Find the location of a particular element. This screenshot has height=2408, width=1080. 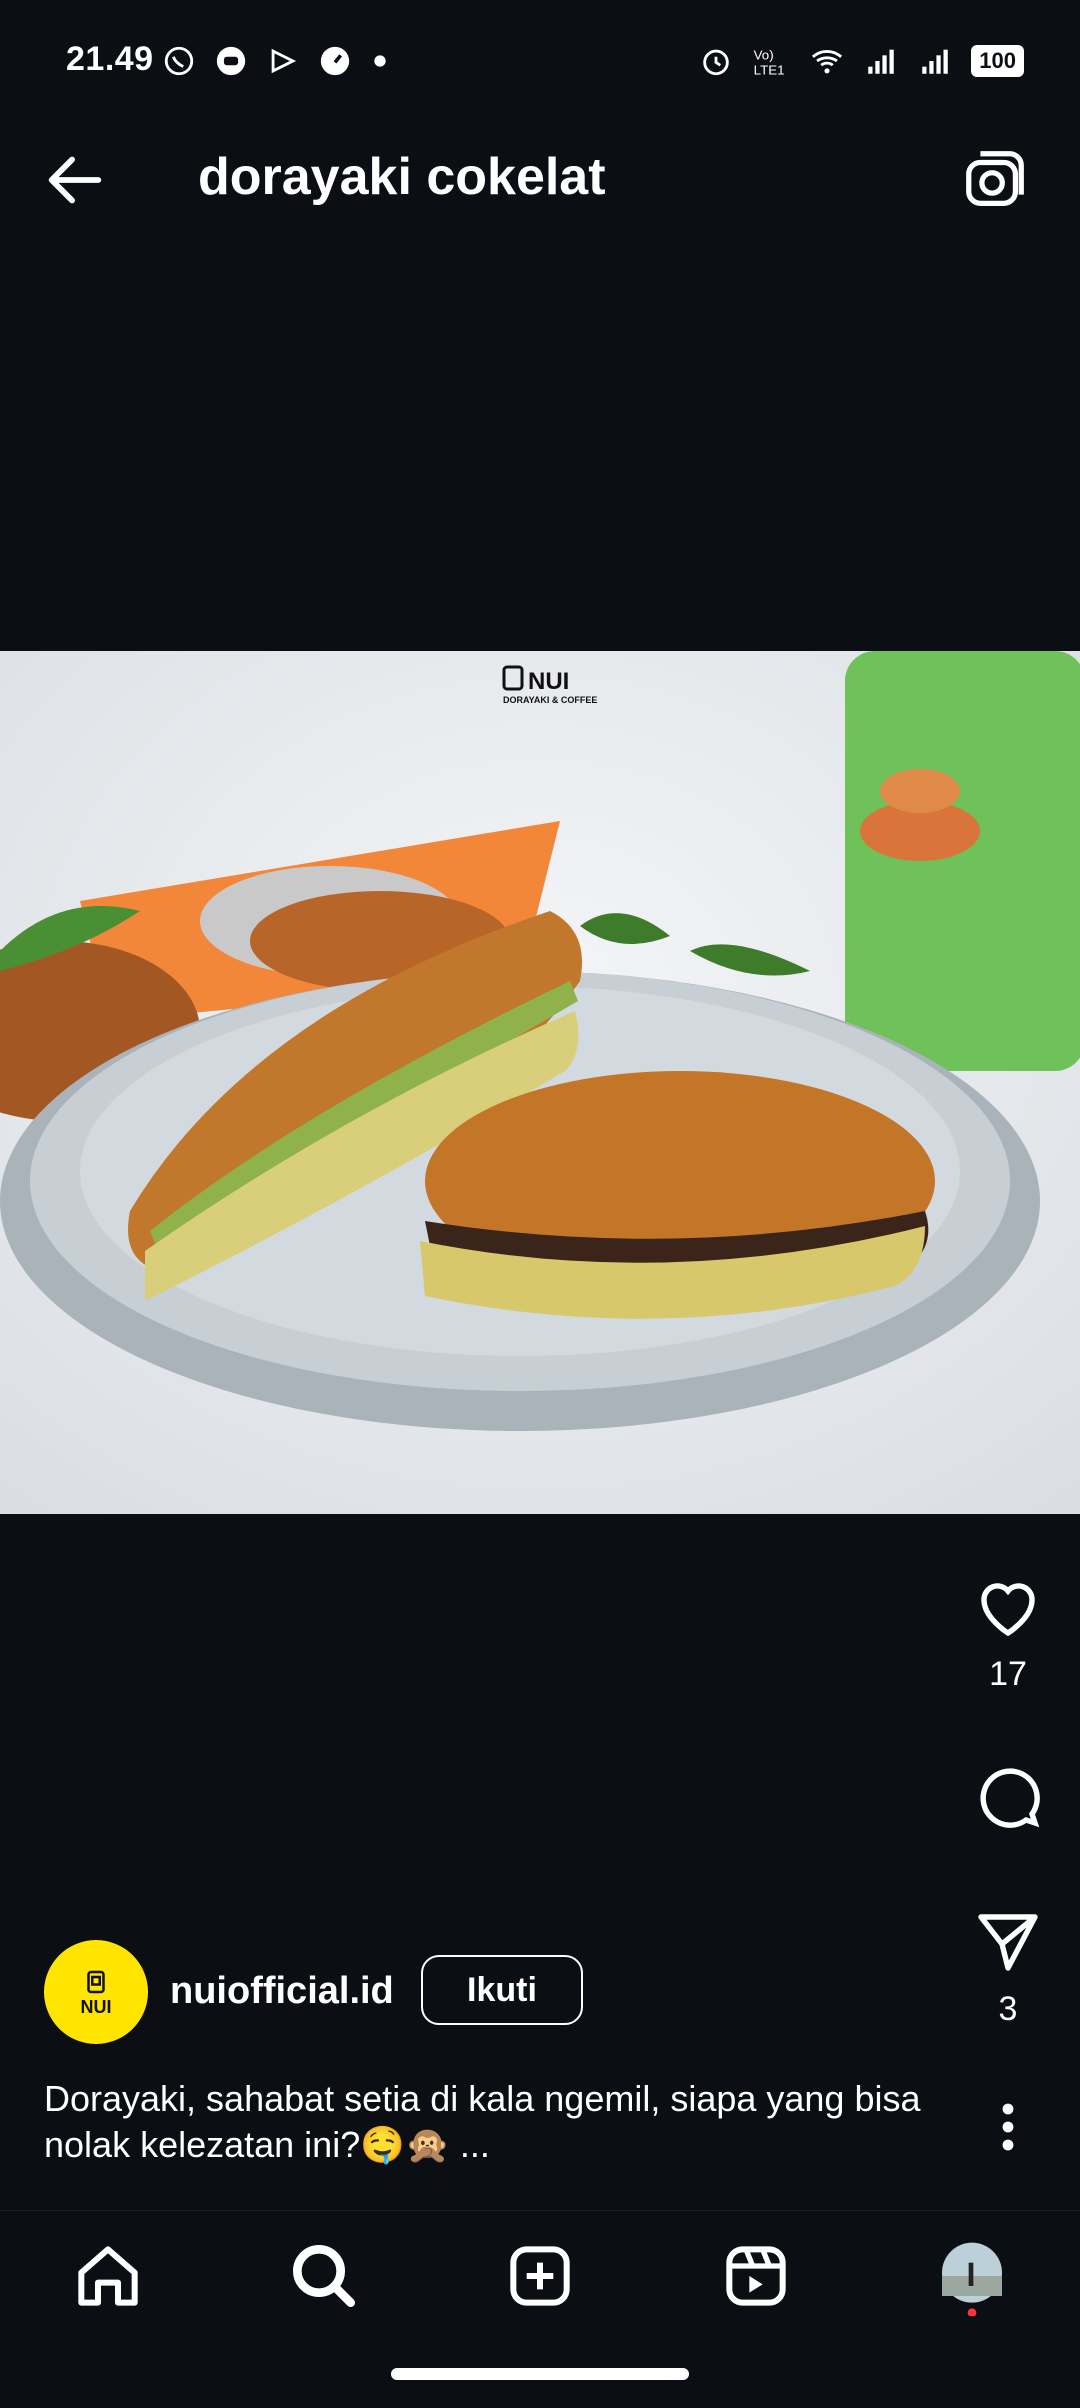

play-icon is located at coordinates (284, 61).